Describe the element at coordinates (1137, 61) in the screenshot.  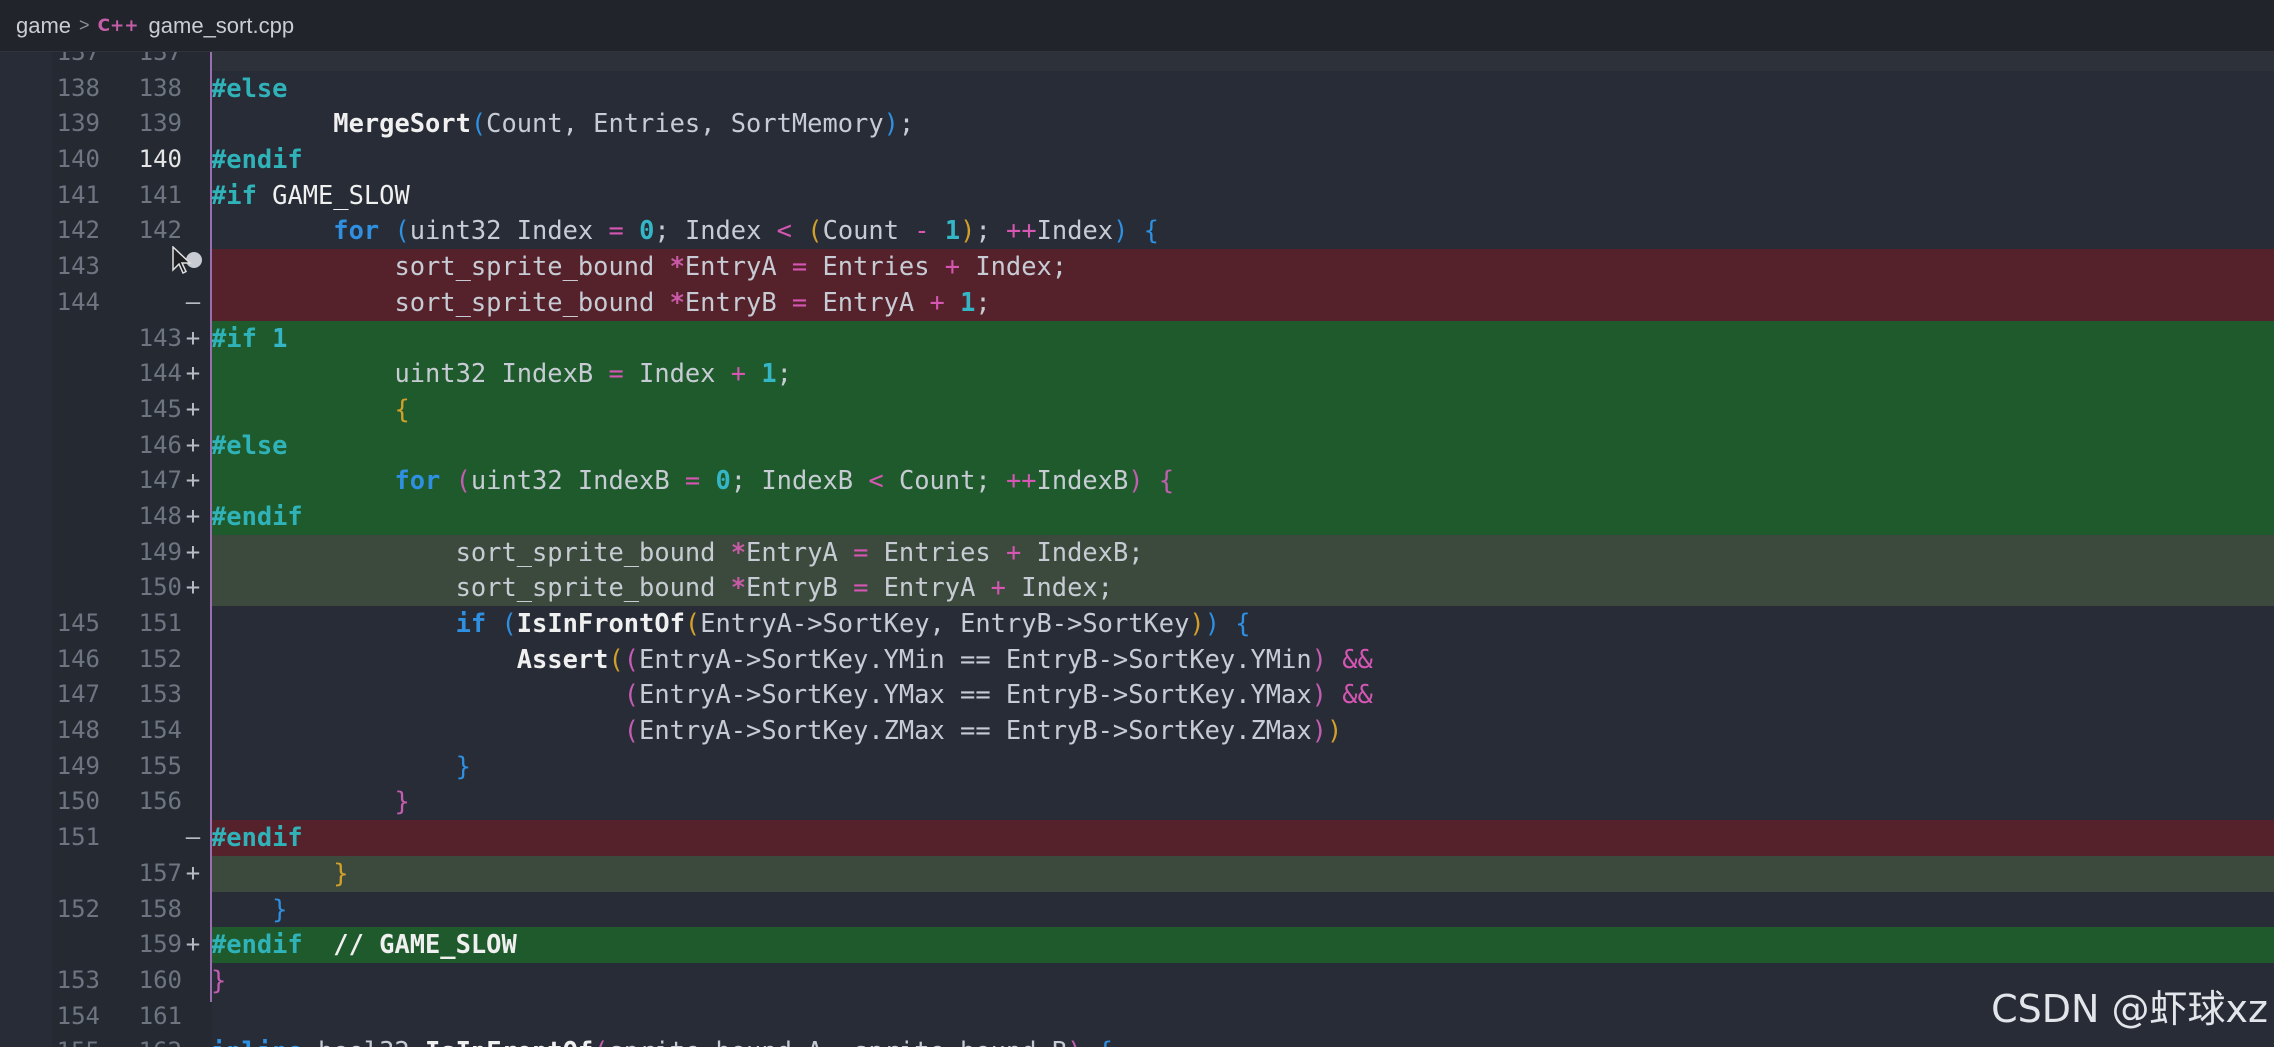
I see `code-line: 137 137` at that location.